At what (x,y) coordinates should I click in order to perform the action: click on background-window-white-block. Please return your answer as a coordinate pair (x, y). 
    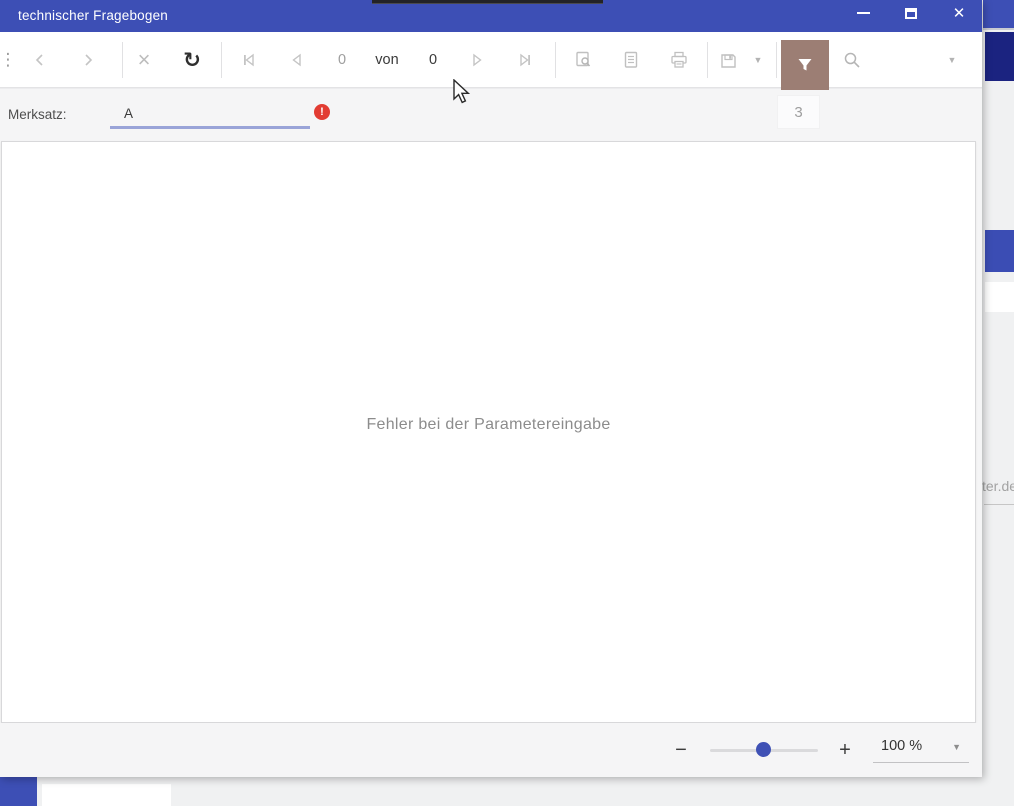
    Looking at the image, I should click on (999, 297).